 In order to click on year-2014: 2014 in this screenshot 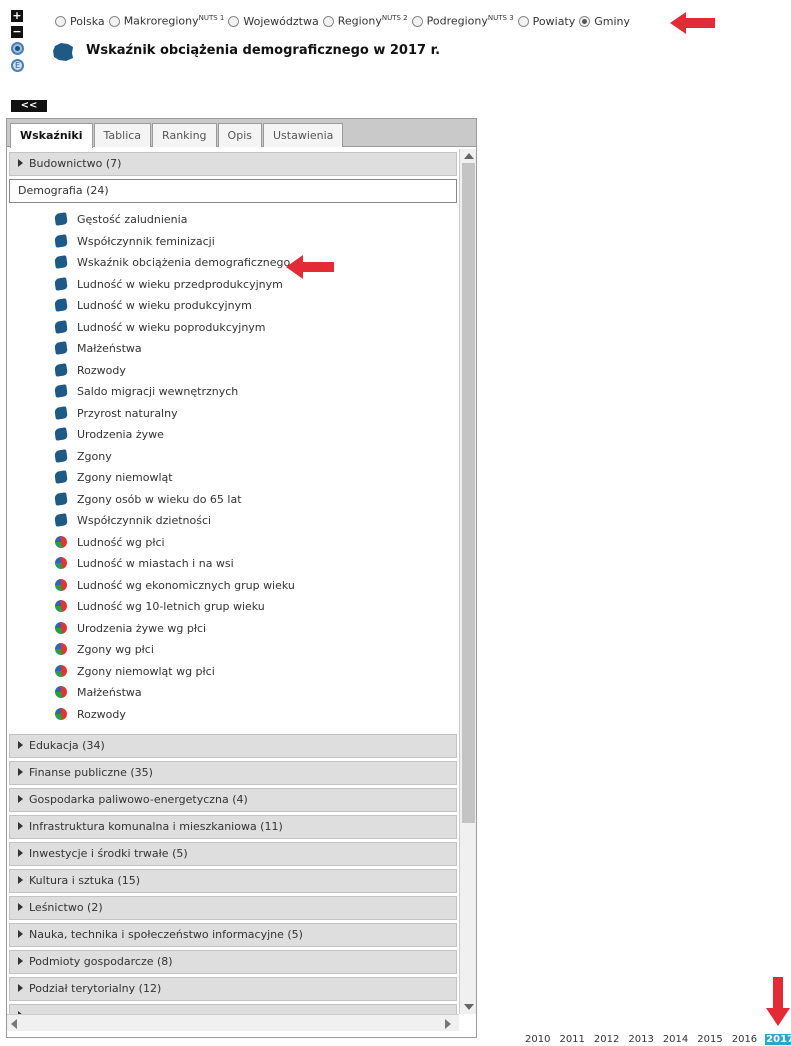, I will do `click(675, 1039)`.